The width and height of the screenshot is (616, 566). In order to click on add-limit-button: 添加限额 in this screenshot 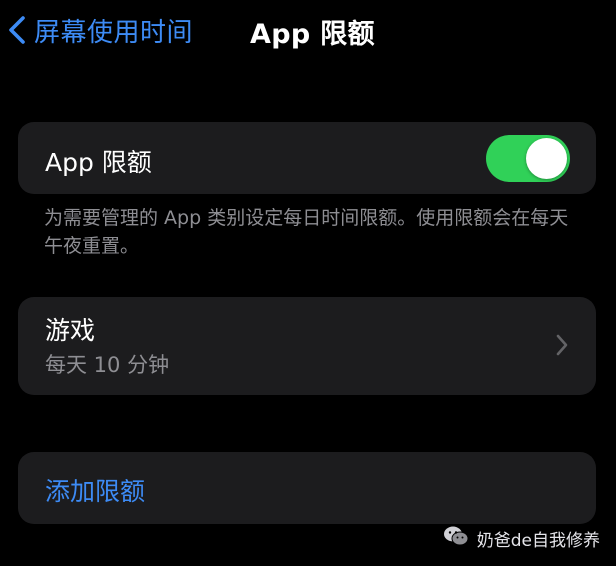, I will do `click(95, 490)`.